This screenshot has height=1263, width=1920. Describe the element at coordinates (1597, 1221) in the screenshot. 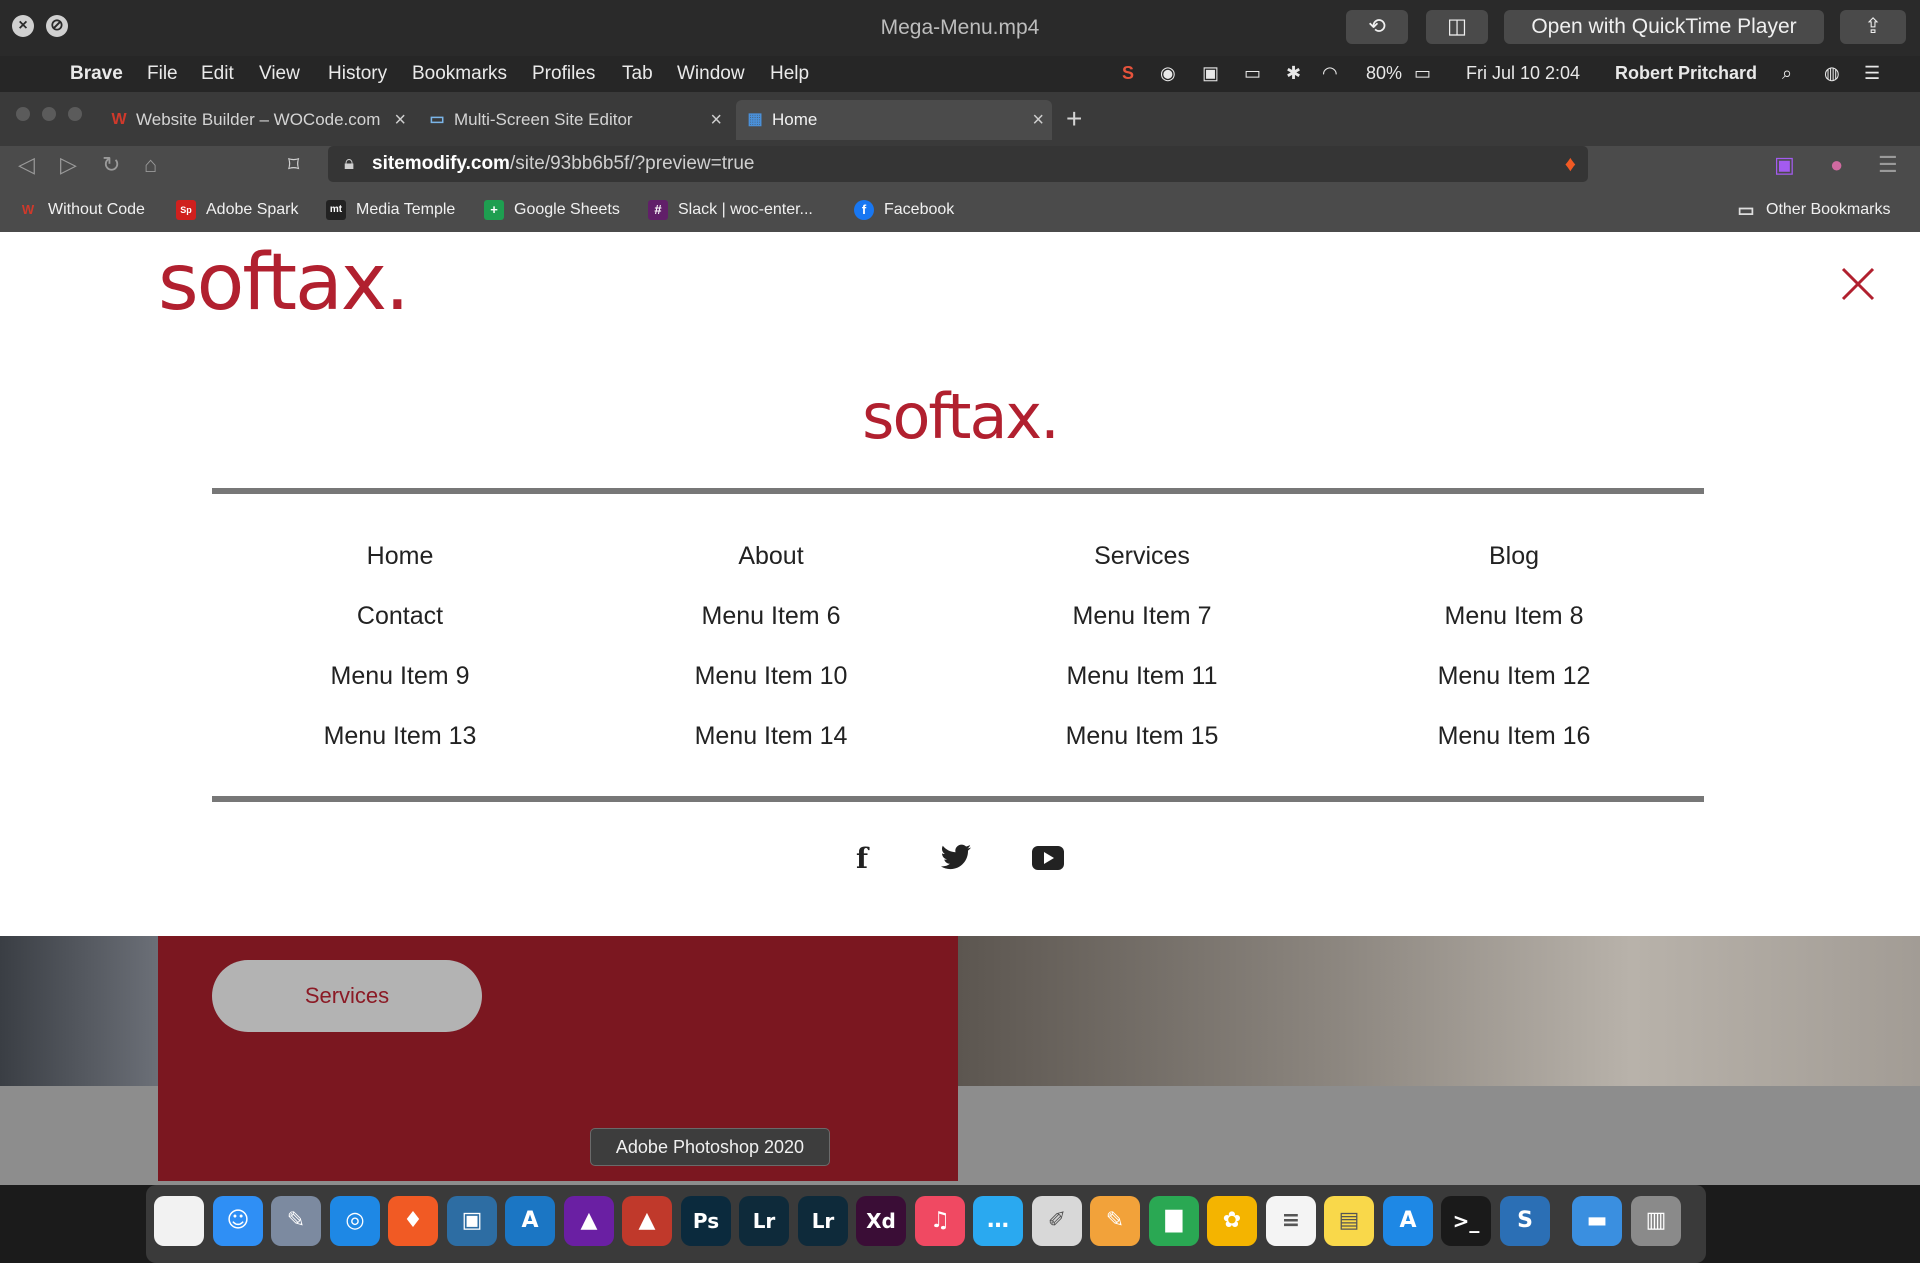

I see `folder-app-icon: ▬` at that location.